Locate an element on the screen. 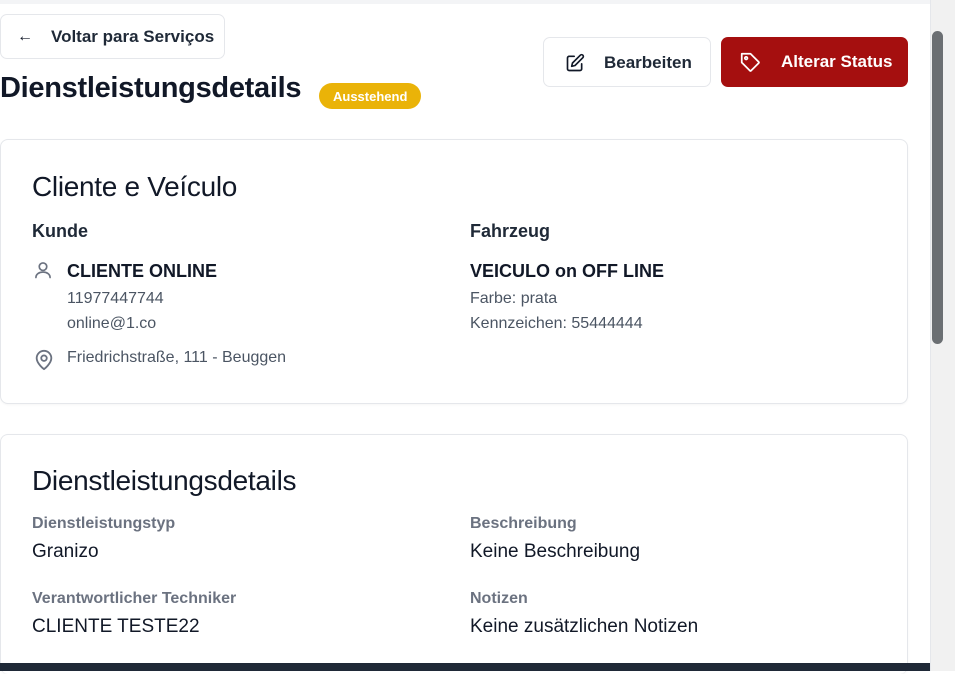  client-vehicle-title: Cliente e Veículo is located at coordinates (135, 186).